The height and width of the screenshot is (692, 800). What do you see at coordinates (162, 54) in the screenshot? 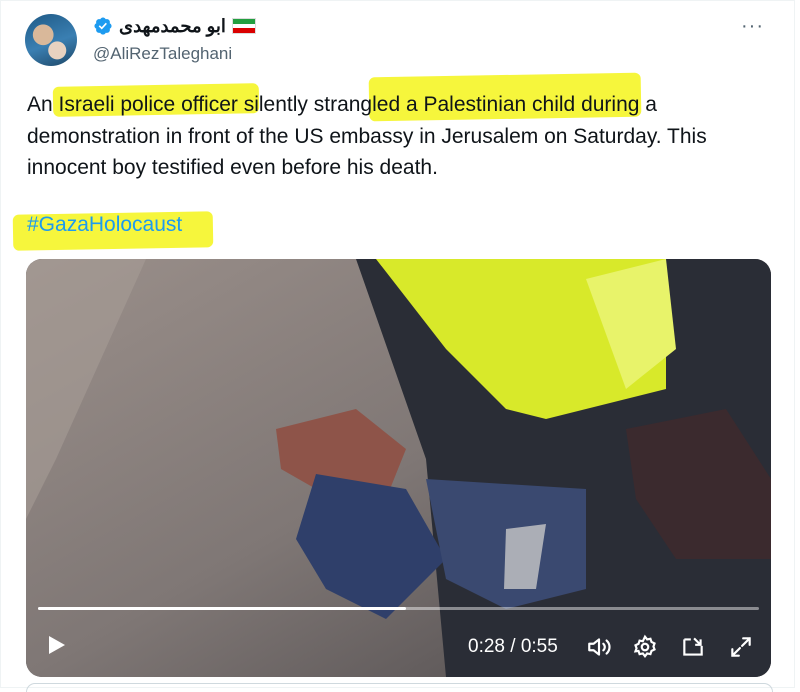
I see `author-handle: @AliRezTaleghani` at bounding box center [162, 54].